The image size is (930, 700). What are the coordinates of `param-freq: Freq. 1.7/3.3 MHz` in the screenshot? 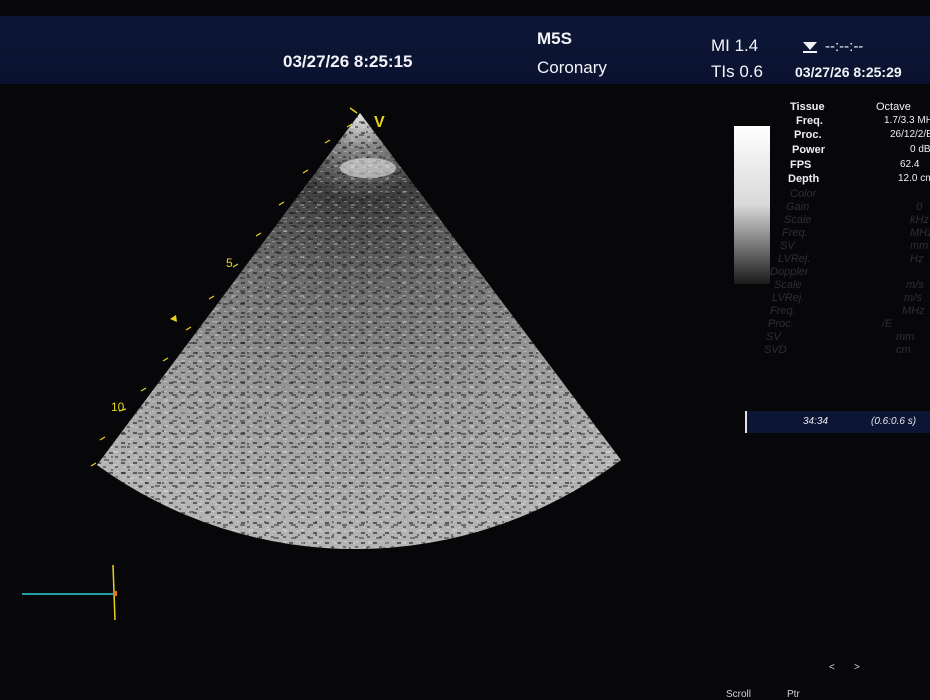 It's located at (858, 121).